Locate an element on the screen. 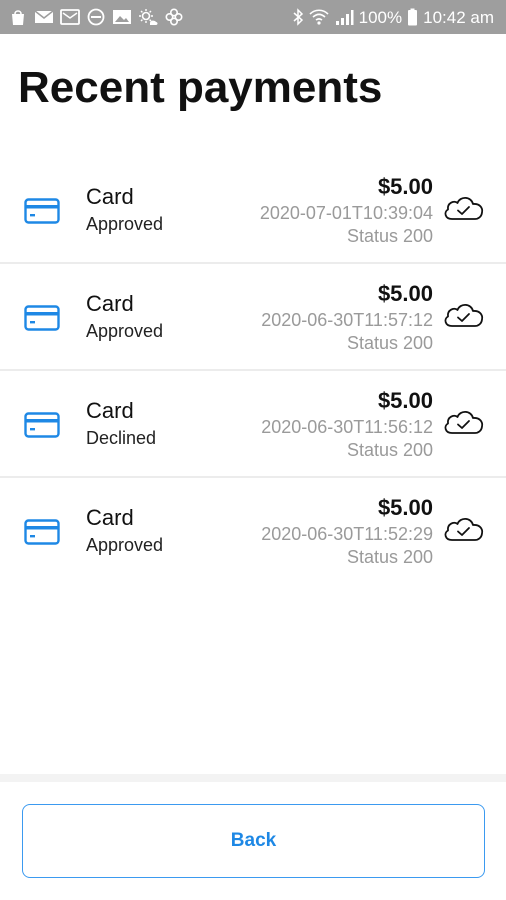 The width and height of the screenshot is (506, 900). shopping-bag-icon is located at coordinates (18, 17).